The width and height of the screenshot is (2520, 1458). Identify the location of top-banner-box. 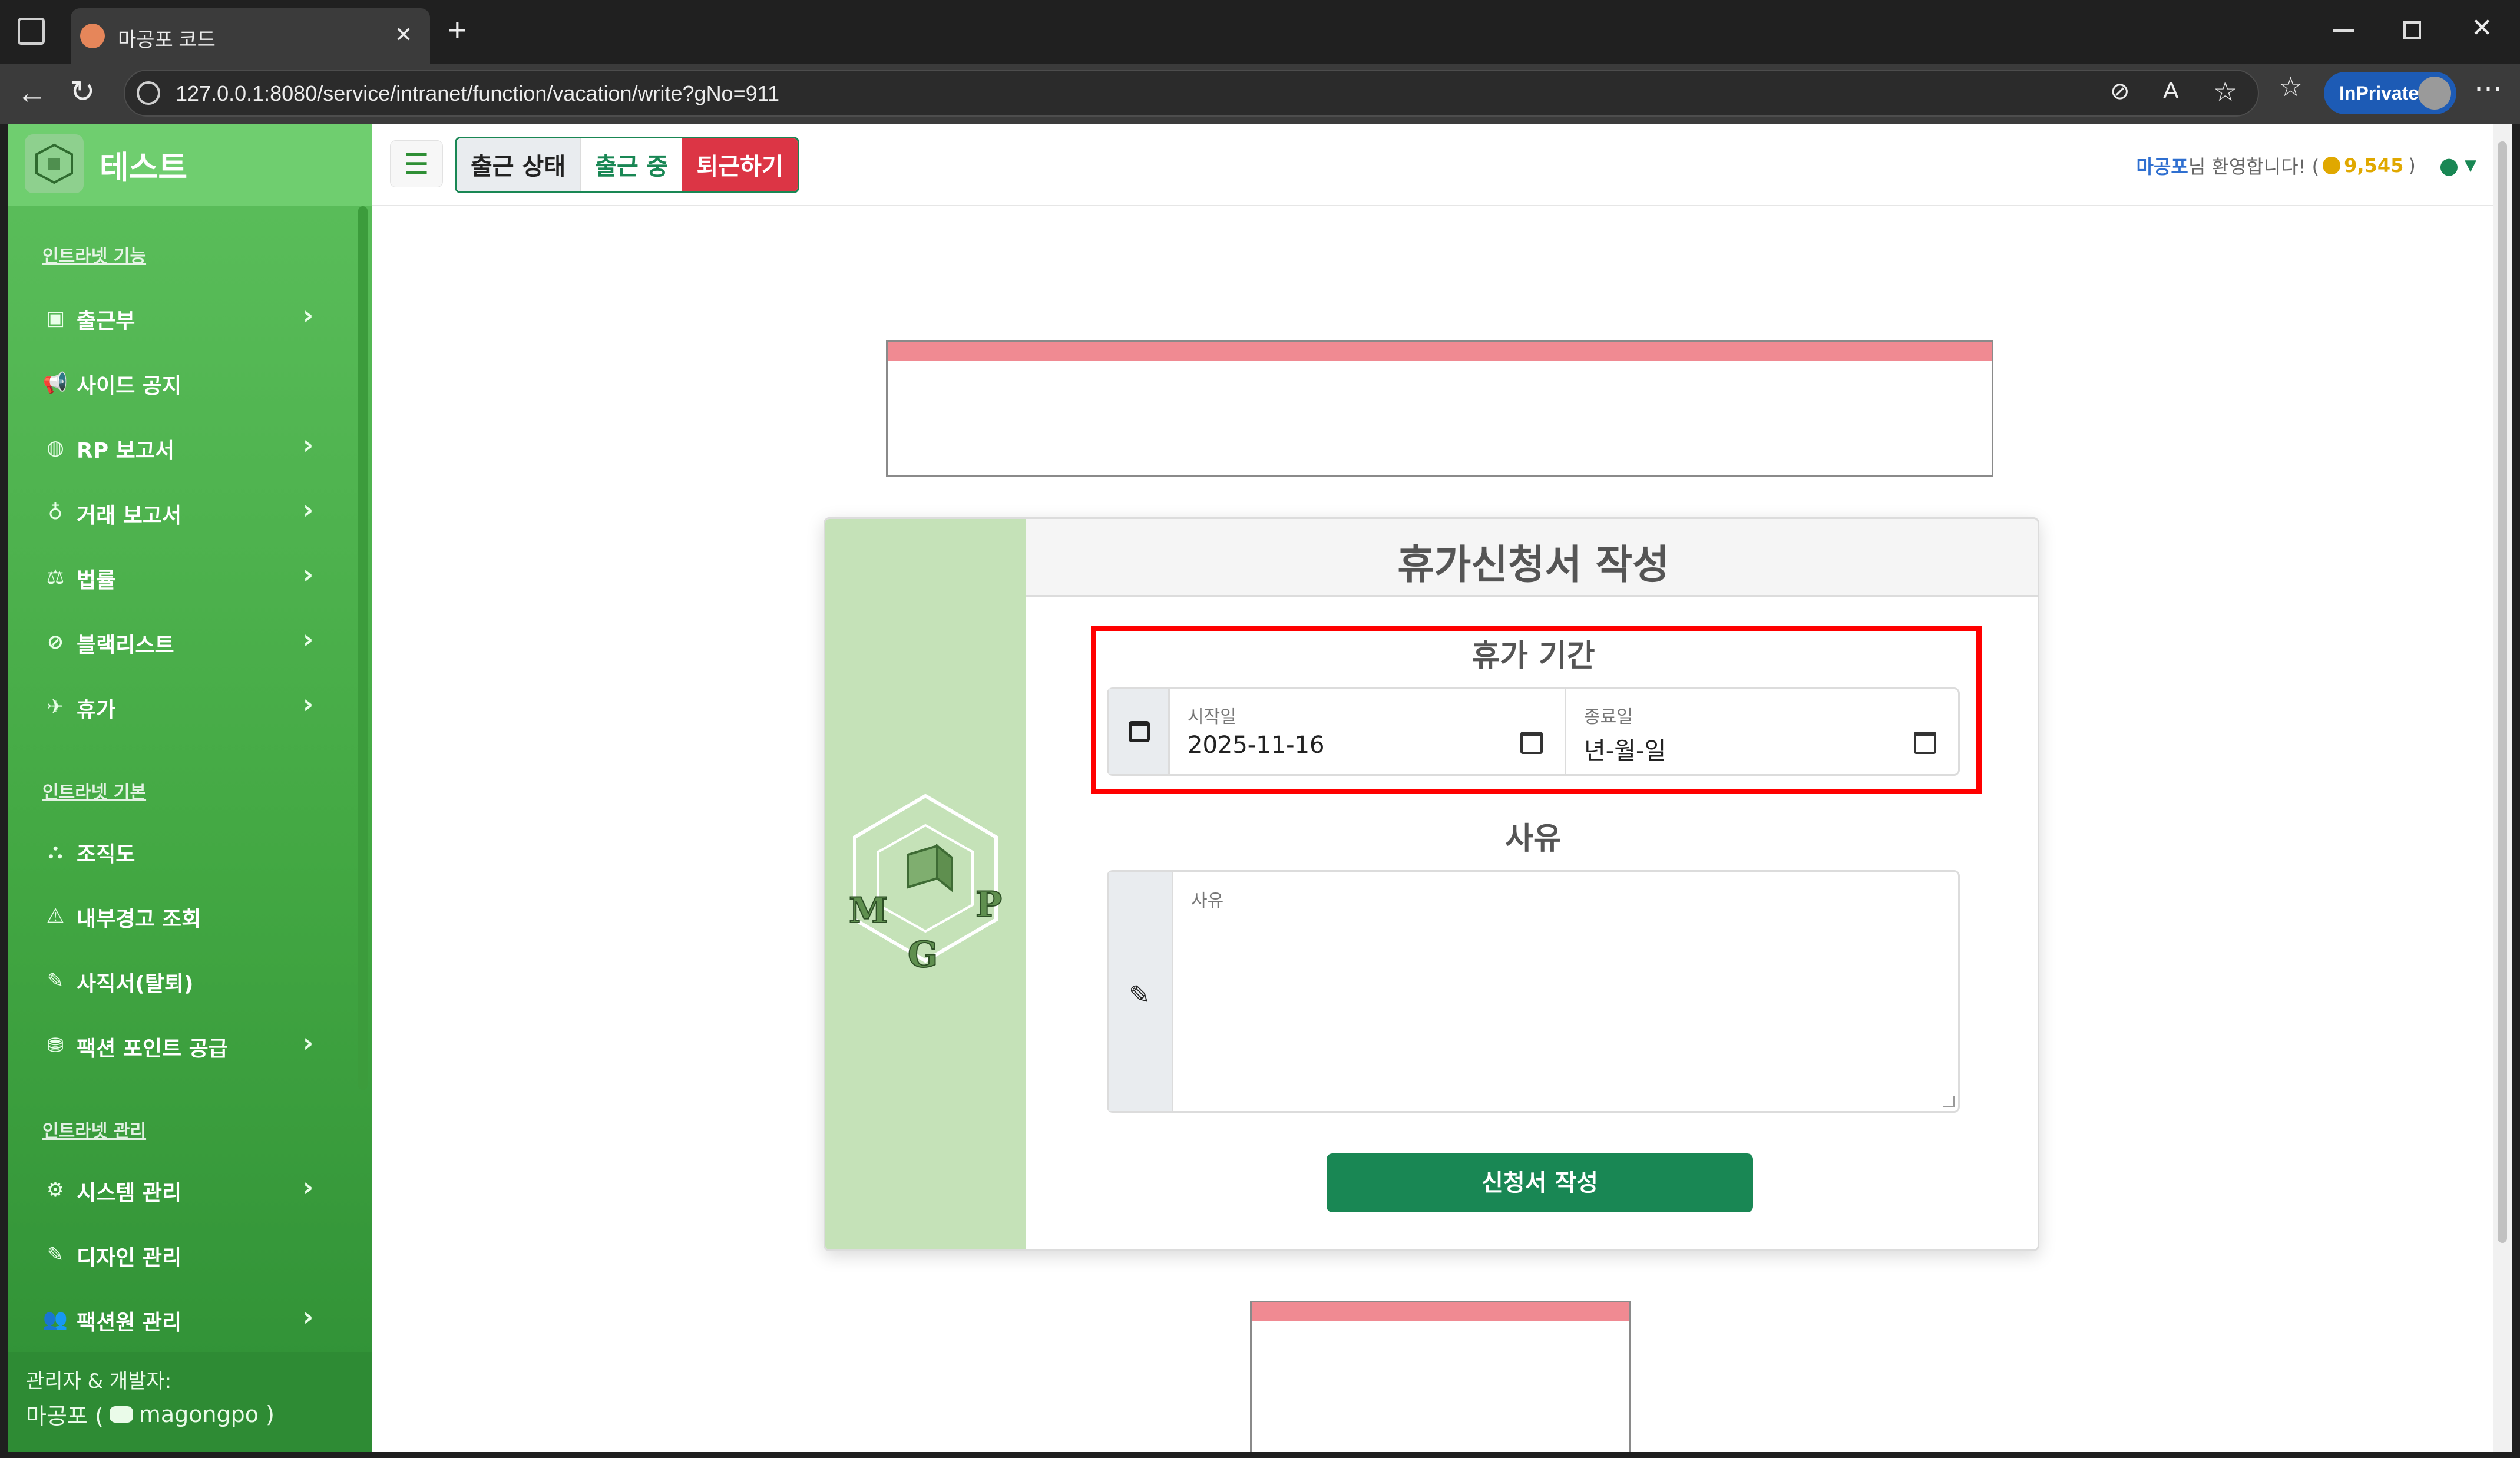
(1439, 408).